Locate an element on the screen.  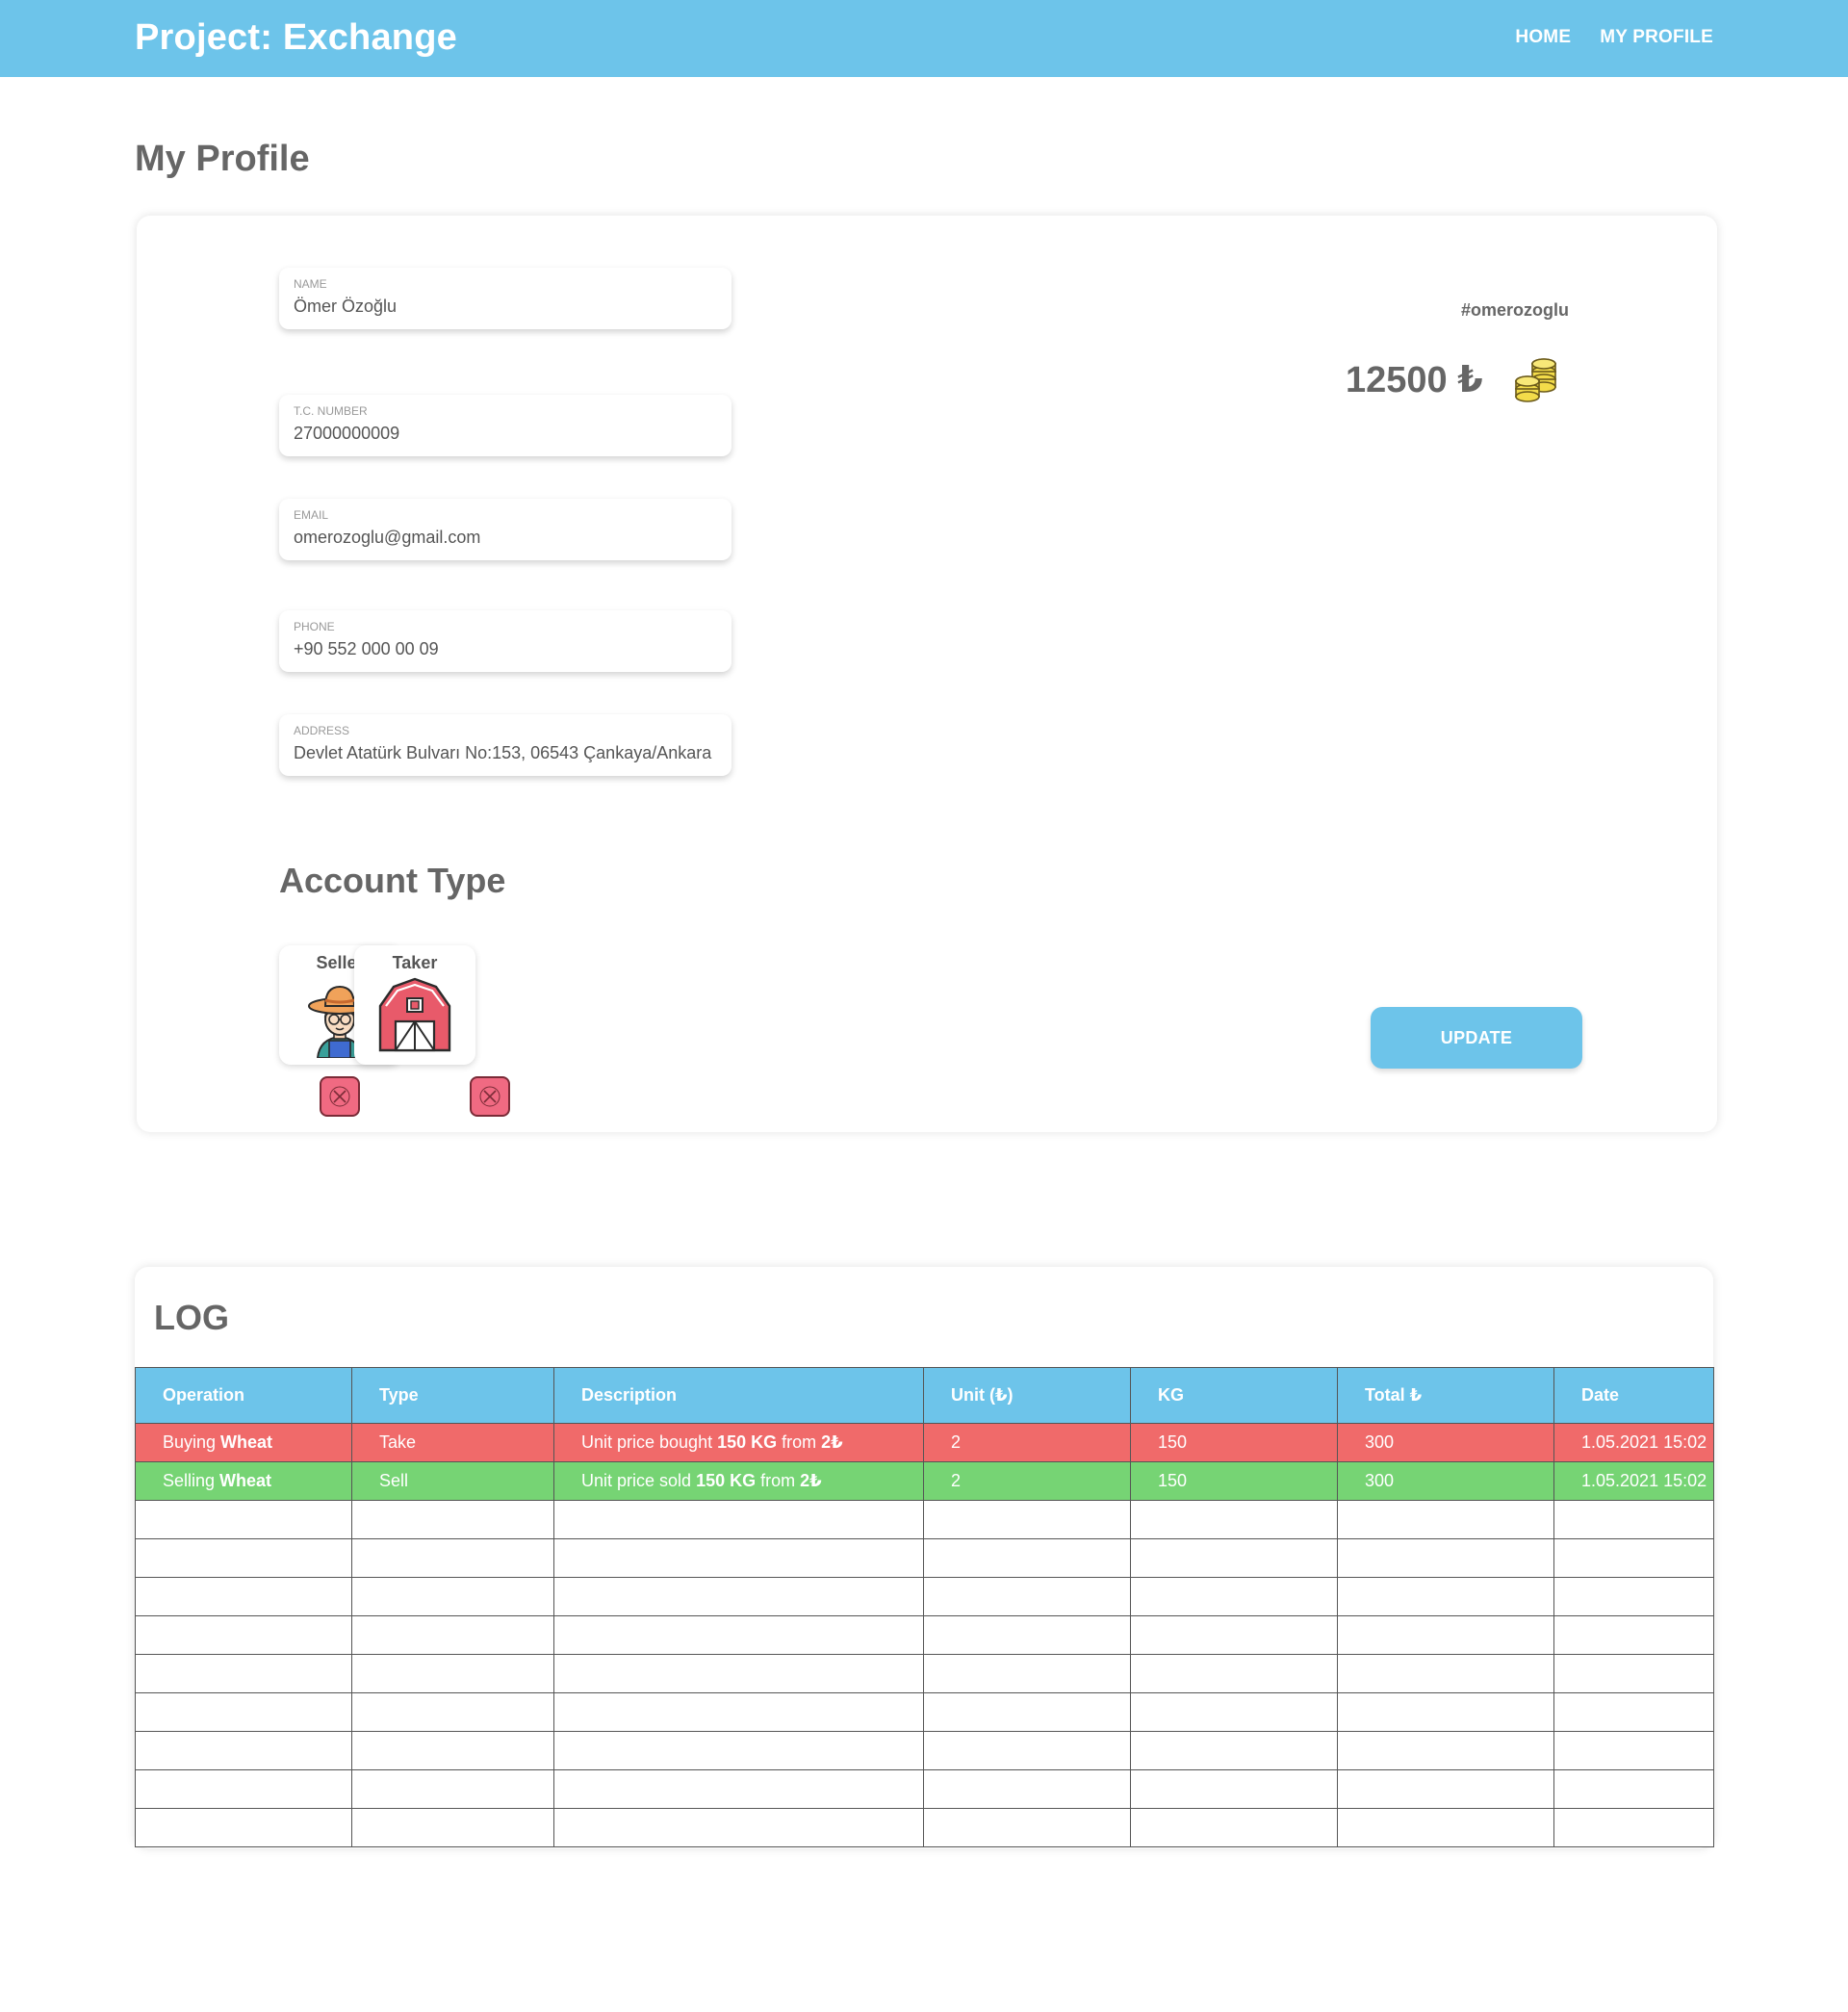
column-header: Description is located at coordinates (738, 1395).